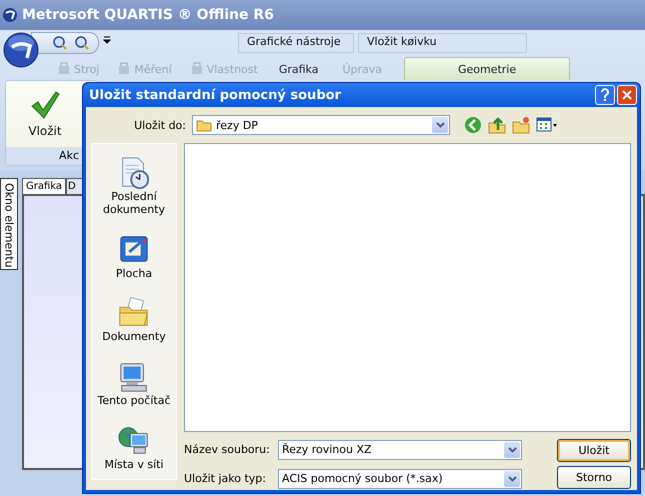  I want to click on window-title: Metrosoft QUARTIS ® Offline R6, so click(148, 15).